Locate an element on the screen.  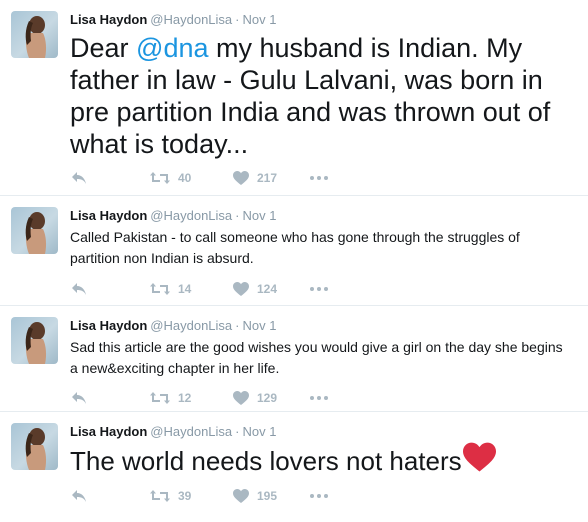
retweet-button: 12 is located at coordinates (170, 398).